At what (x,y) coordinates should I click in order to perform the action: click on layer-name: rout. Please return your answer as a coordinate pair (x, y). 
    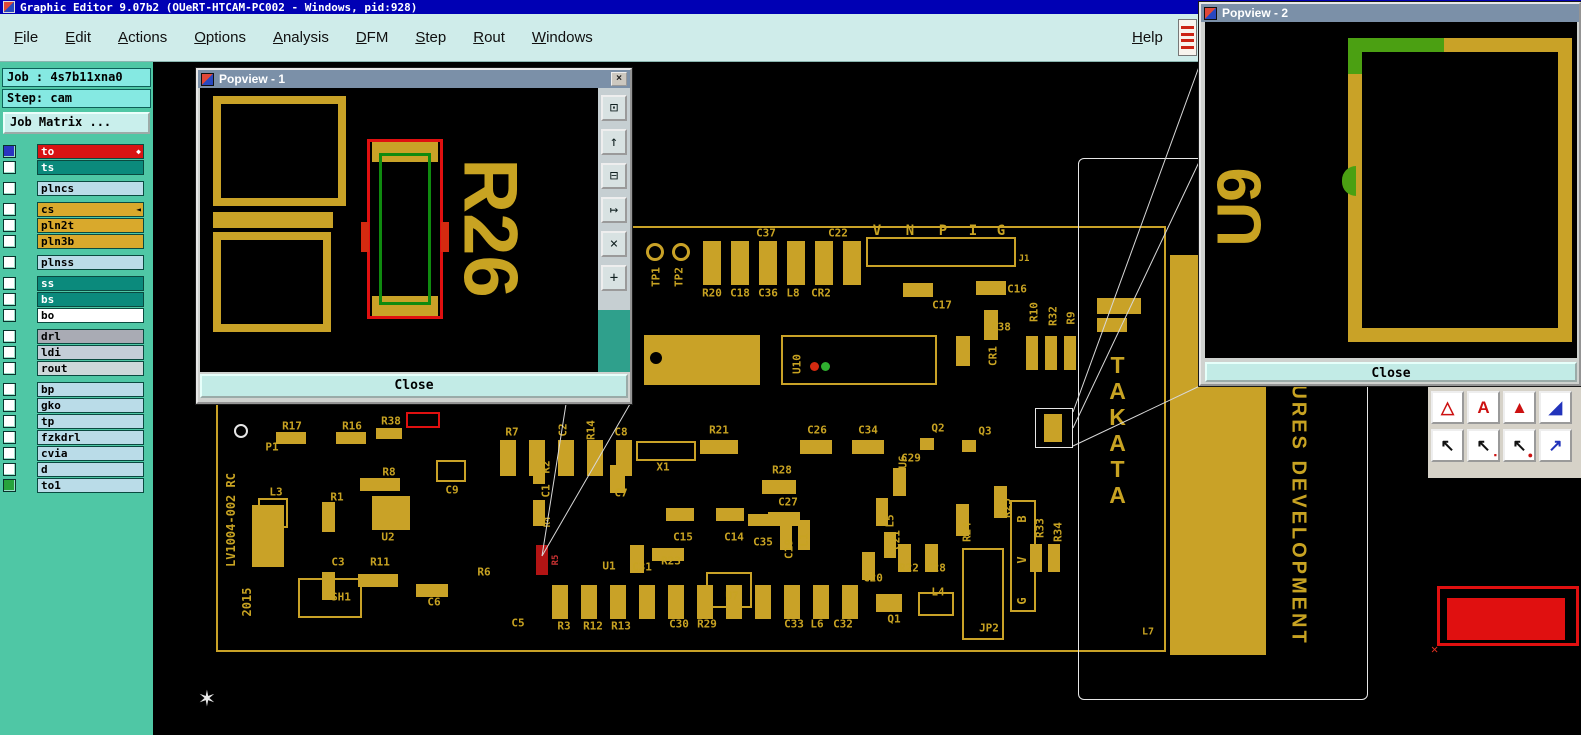
    Looking at the image, I should click on (90, 368).